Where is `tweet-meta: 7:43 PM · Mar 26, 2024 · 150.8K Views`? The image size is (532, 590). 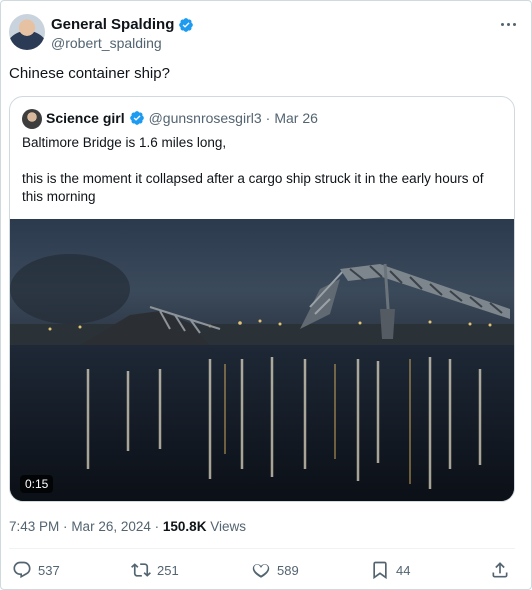
tweet-meta: 7:43 PM · Mar 26, 2024 · 150.8K Views is located at coordinates (127, 526).